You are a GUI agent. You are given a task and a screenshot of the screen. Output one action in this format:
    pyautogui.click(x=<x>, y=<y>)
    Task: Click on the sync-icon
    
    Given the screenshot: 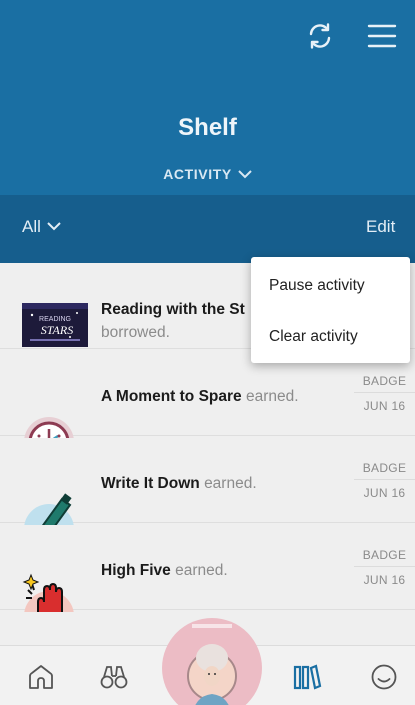 What is the action you would take?
    pyautogui.click(x=320, y=36)
    